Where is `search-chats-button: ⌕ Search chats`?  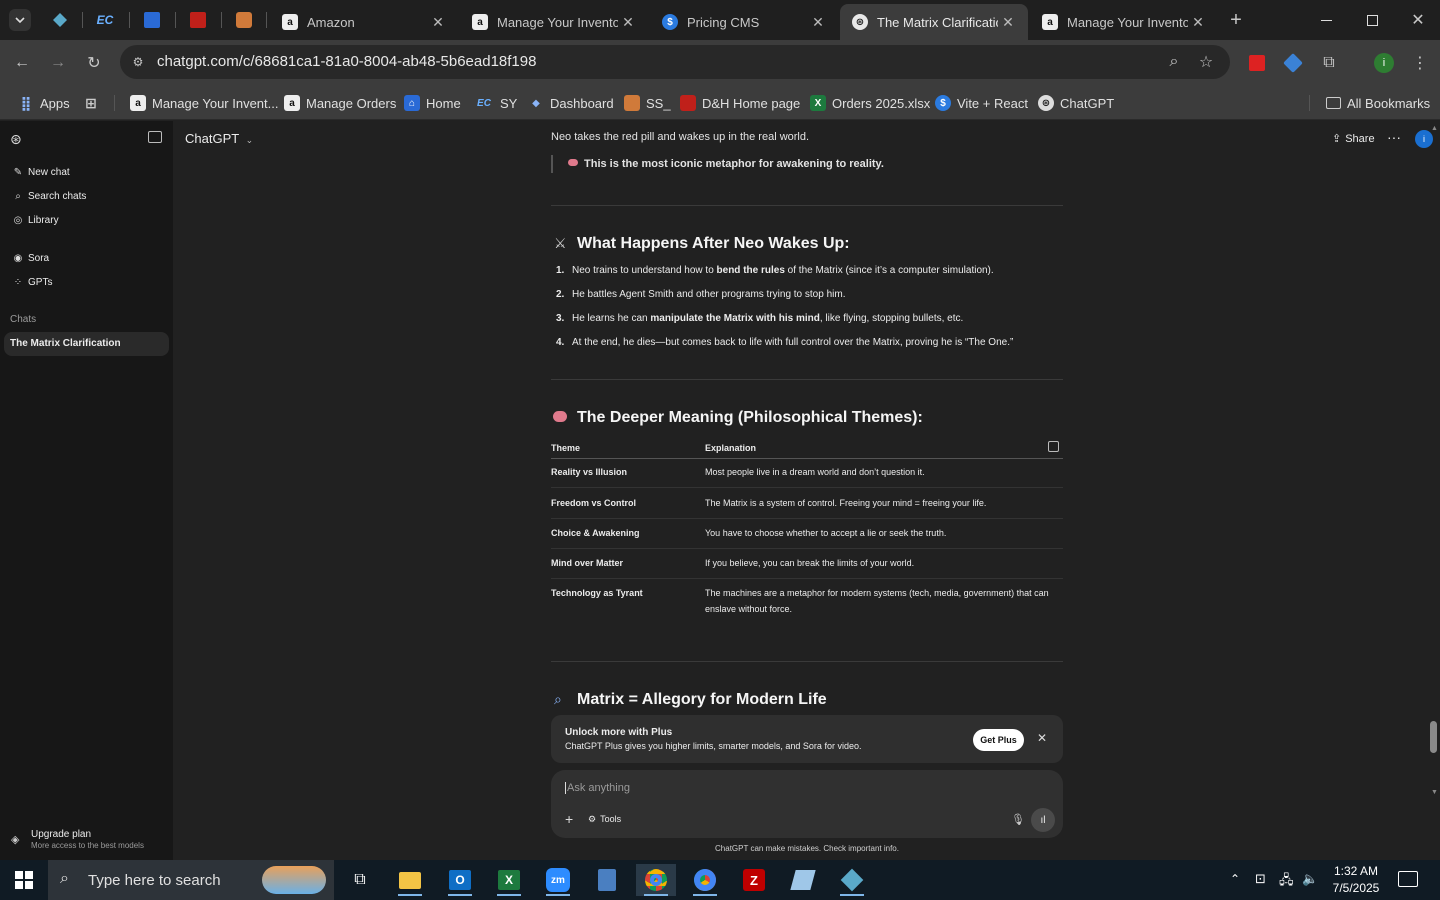
search-chats-button: ⌕ Search chats is located at coordinates (49, 196).